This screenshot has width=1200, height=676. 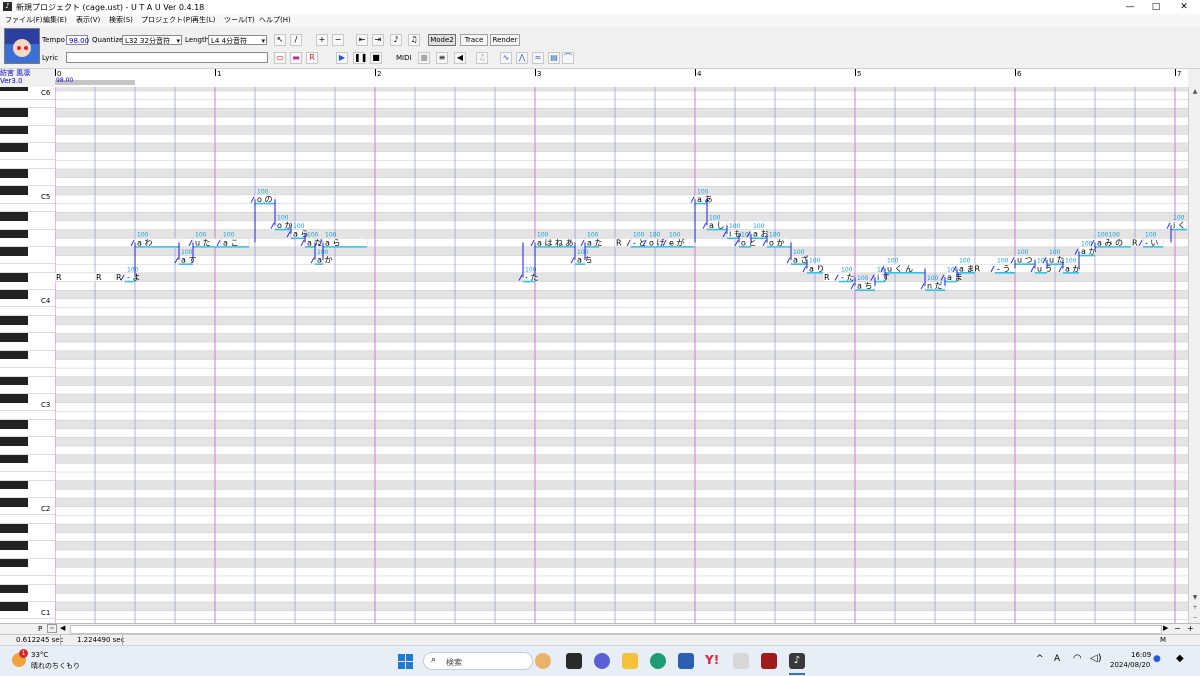 I want to click on scroll-down-icon: ▼, so click(x=1194, y=598).